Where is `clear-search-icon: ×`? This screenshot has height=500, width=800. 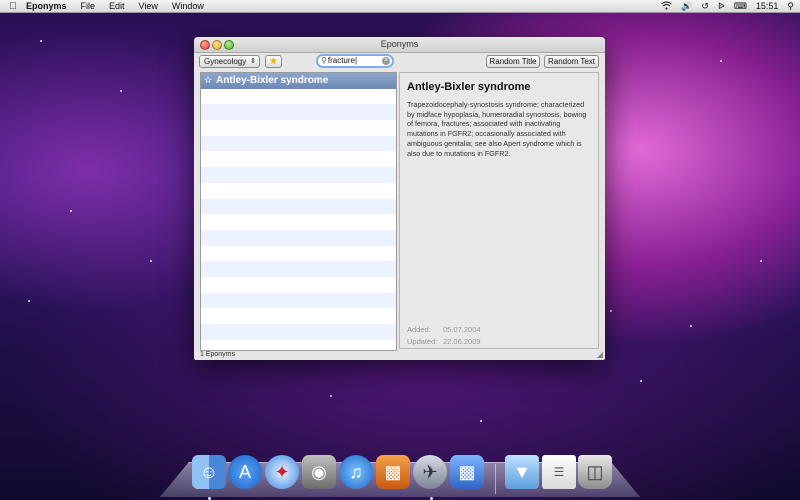 clear-search-icon: × is located at coordinates (386, 61).